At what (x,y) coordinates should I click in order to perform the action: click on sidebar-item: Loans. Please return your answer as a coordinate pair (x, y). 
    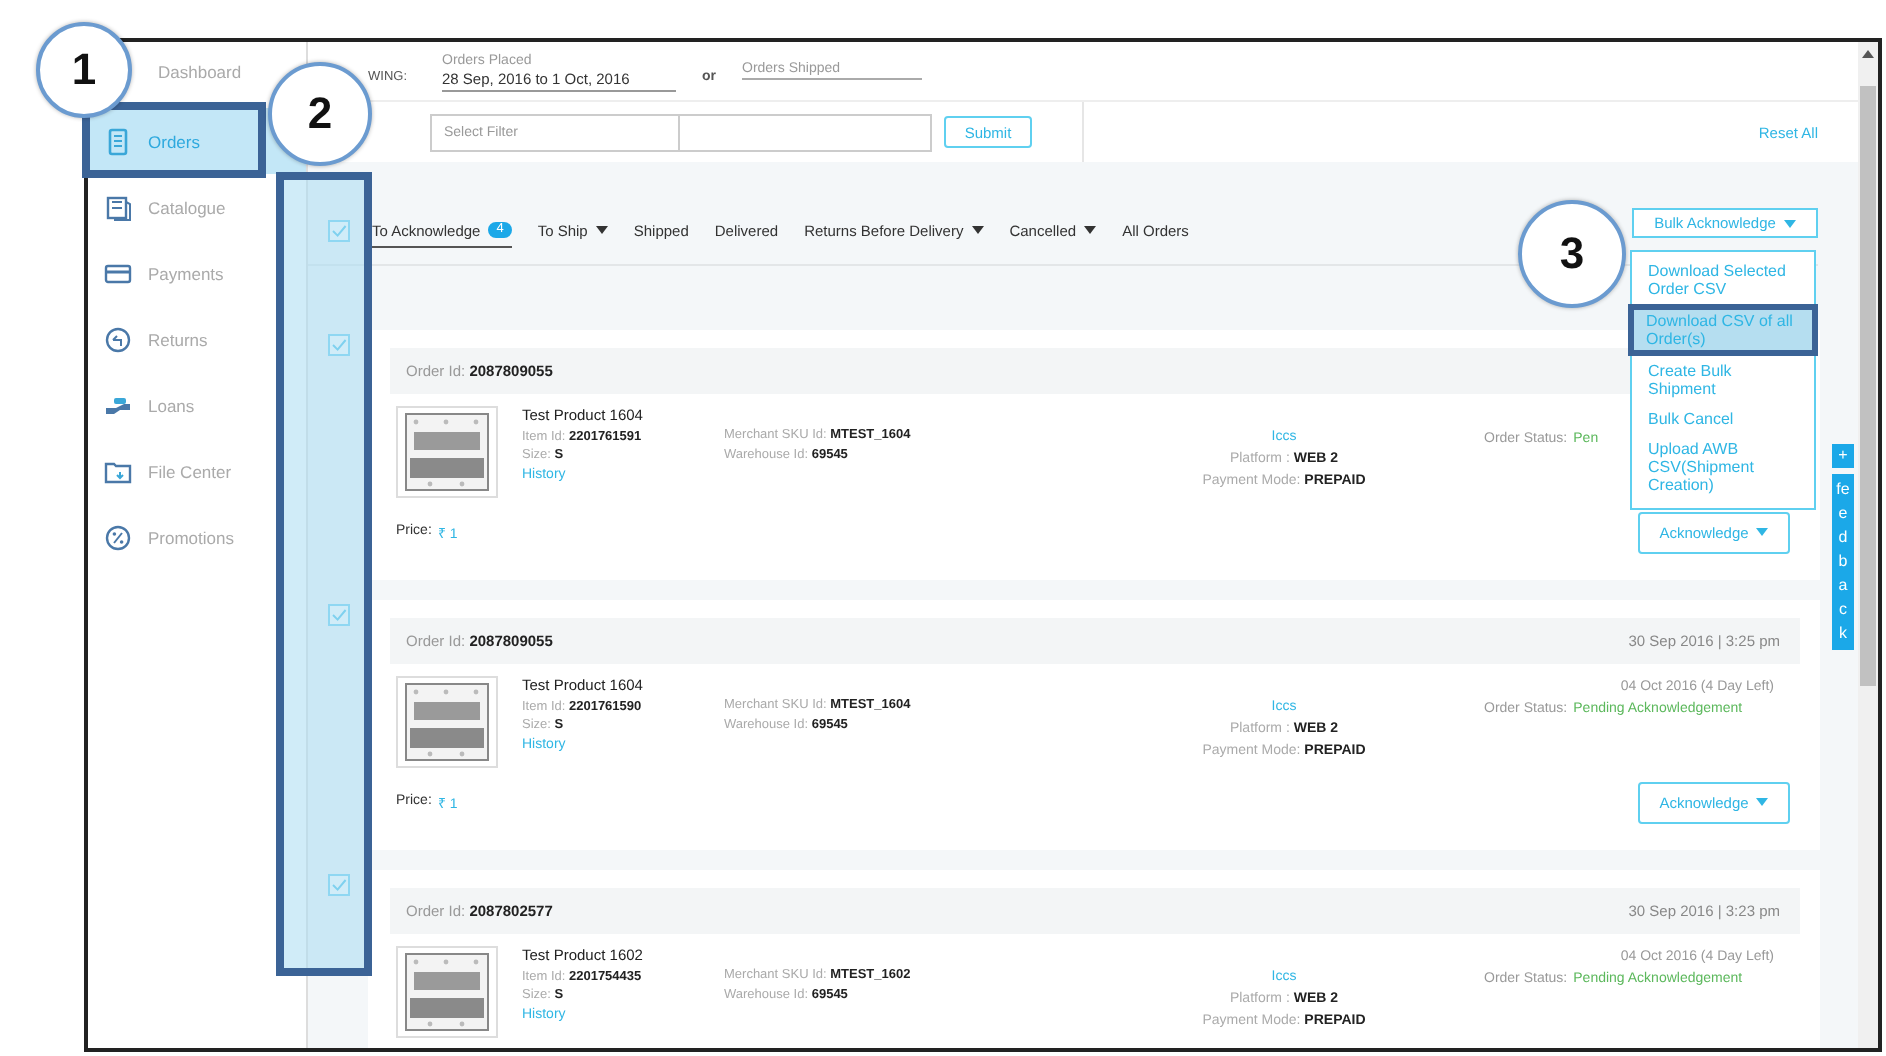
    Looking at the image, I should click on (197, 405).